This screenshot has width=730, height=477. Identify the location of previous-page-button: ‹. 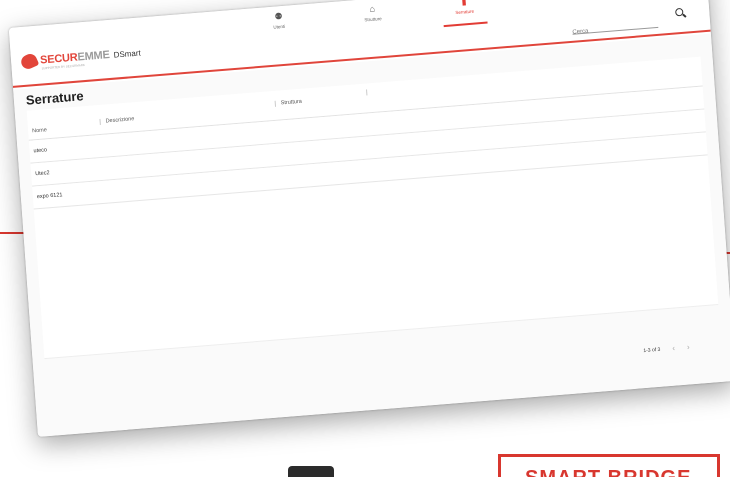
(673, 348).